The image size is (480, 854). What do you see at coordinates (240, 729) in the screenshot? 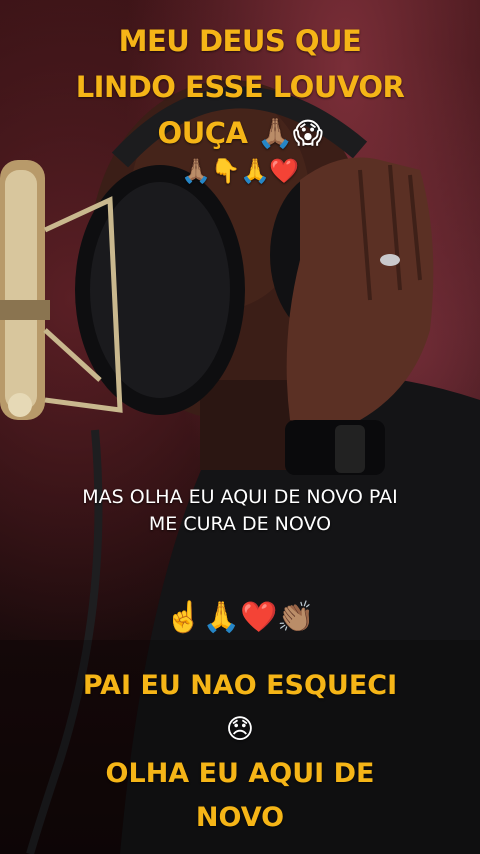
I see `sad-face-emoji-icon: 😞` at bounding box center [240, 729].